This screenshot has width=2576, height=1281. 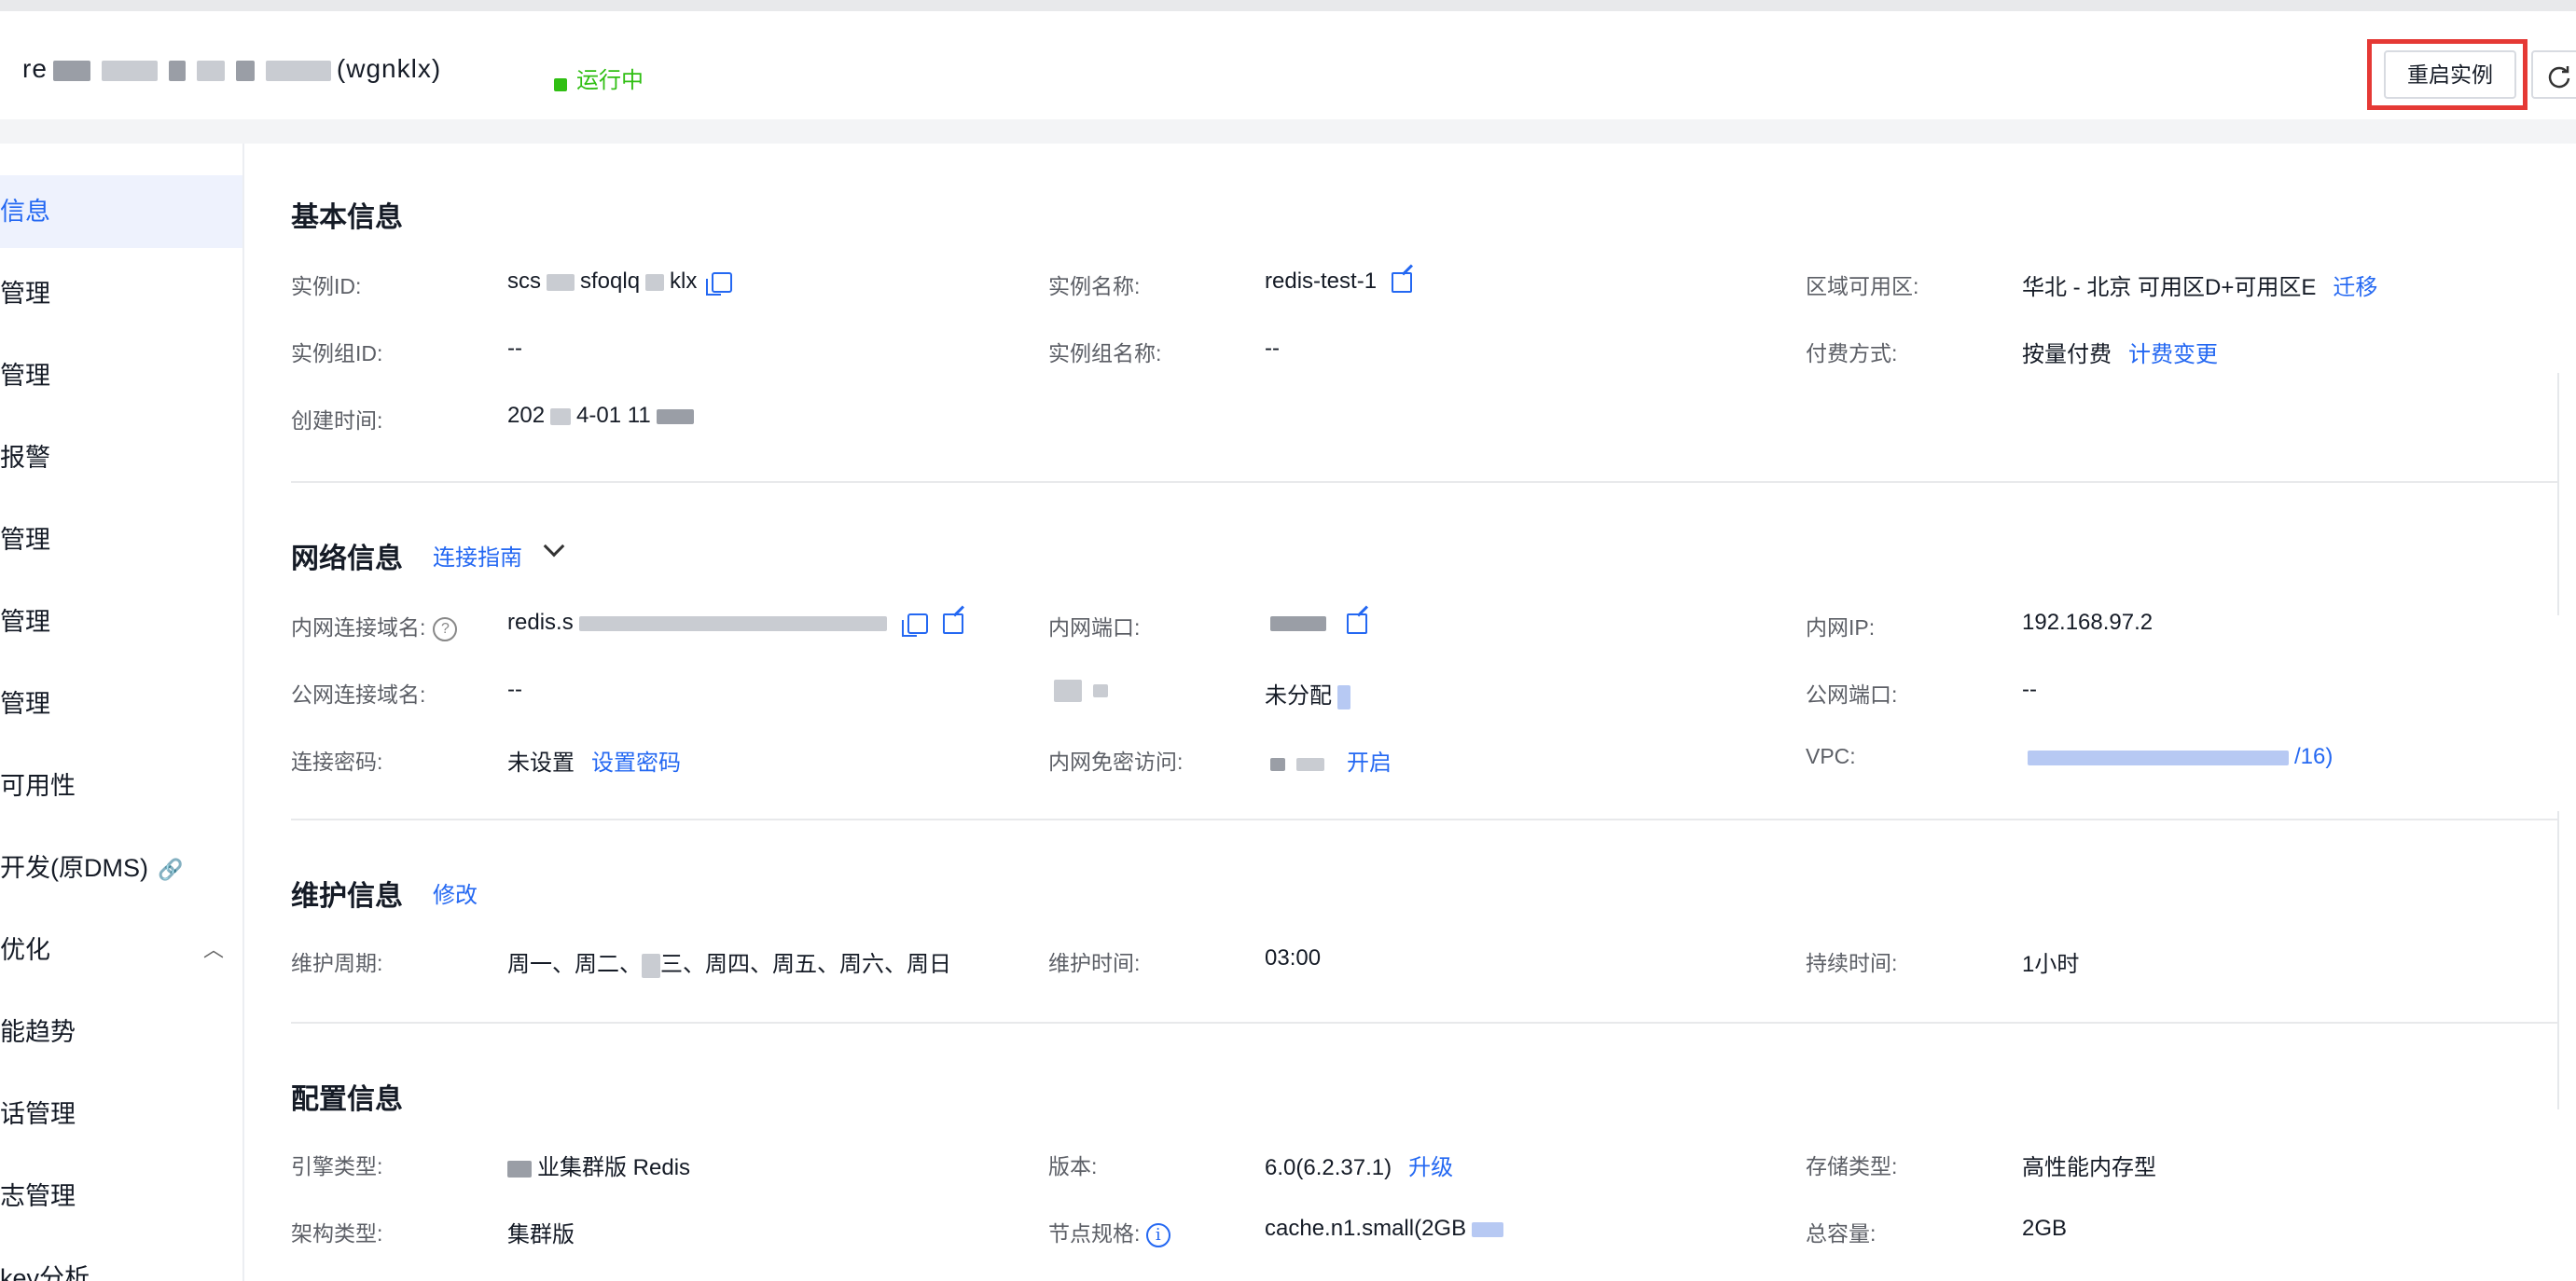 What do you see at coordinates (326, 286) in the screenshot?
I see `instance-id-label: 实例ID:` at bounding box center [326, 286].